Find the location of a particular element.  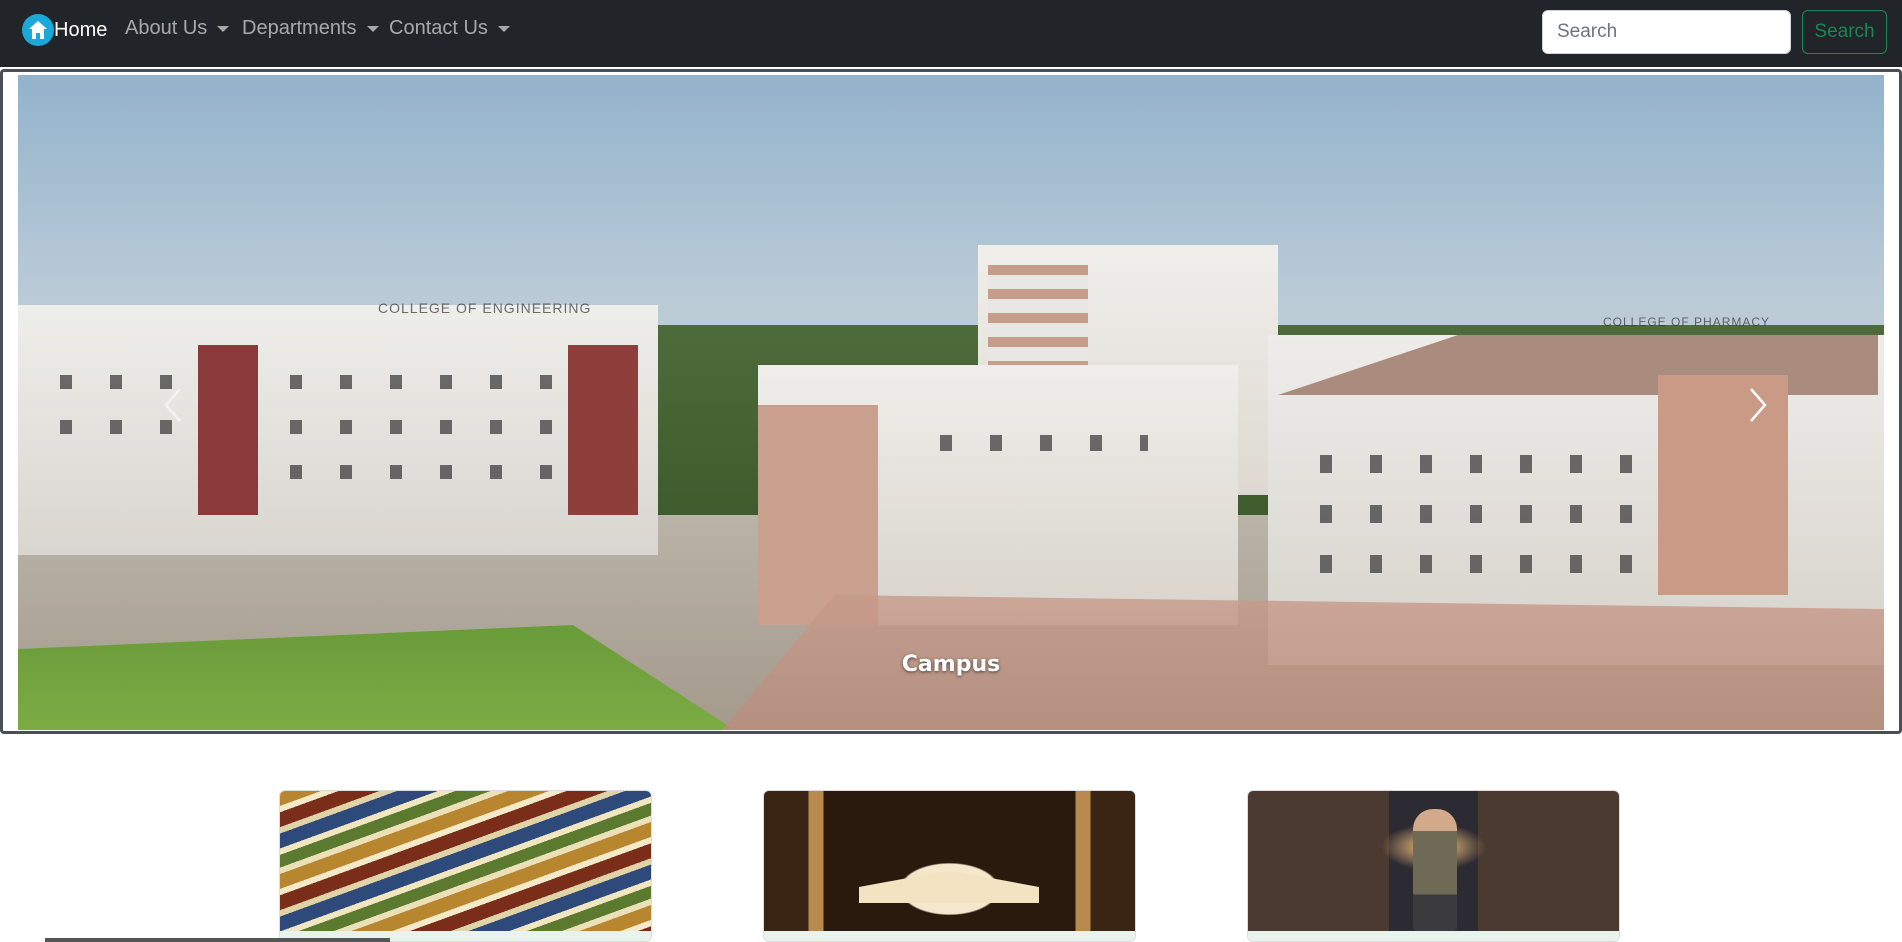

college-sign: COLLEGE OF ENGINEERING is located at coordinates (485, 308).